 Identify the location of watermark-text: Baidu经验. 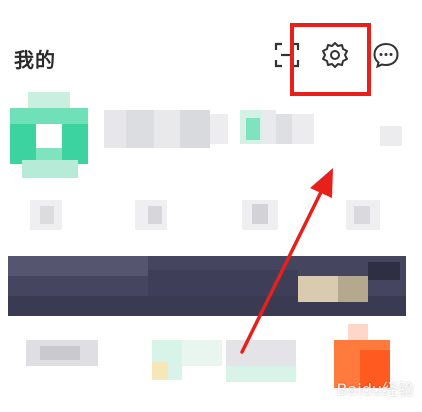
(375, 389).